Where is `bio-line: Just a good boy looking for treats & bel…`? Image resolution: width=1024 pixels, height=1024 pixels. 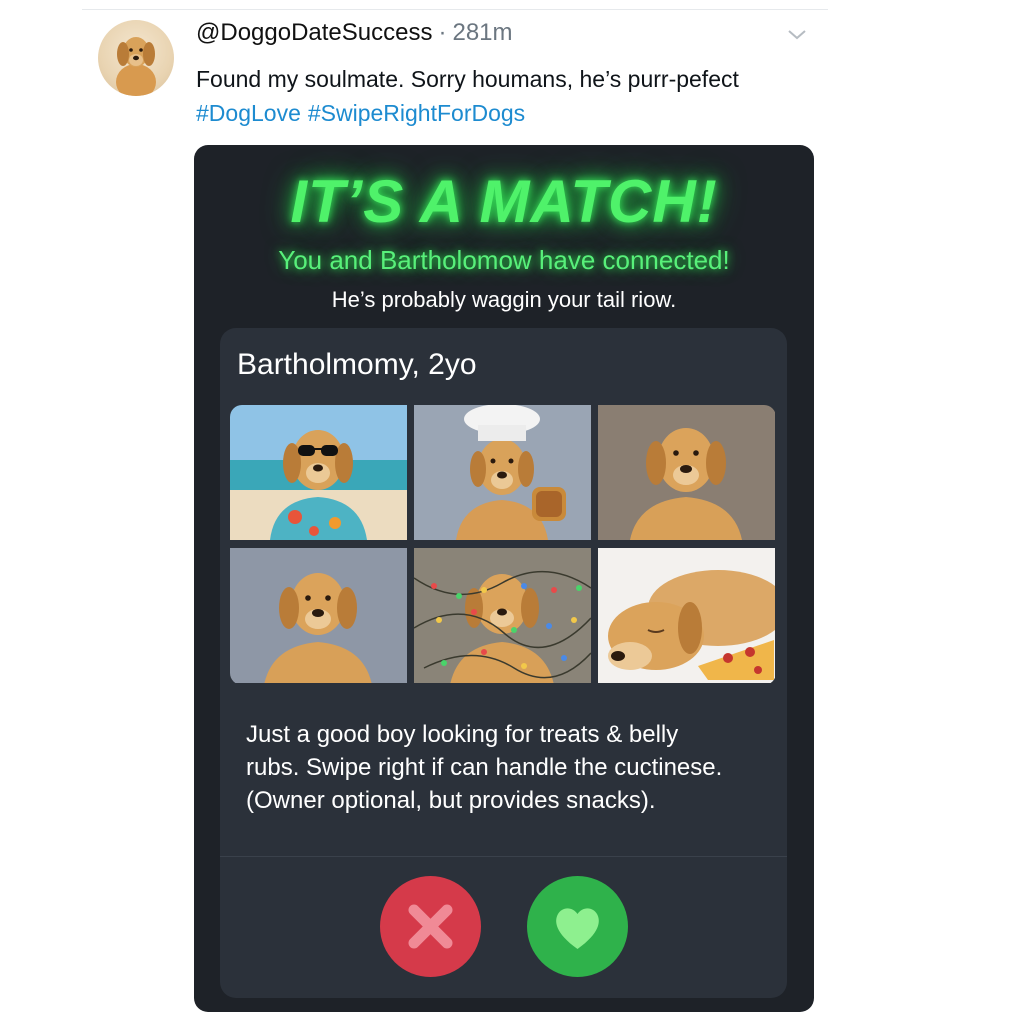 bio-line: Just a good boy looking for treats & bel… is located at coordinates (462, 734).